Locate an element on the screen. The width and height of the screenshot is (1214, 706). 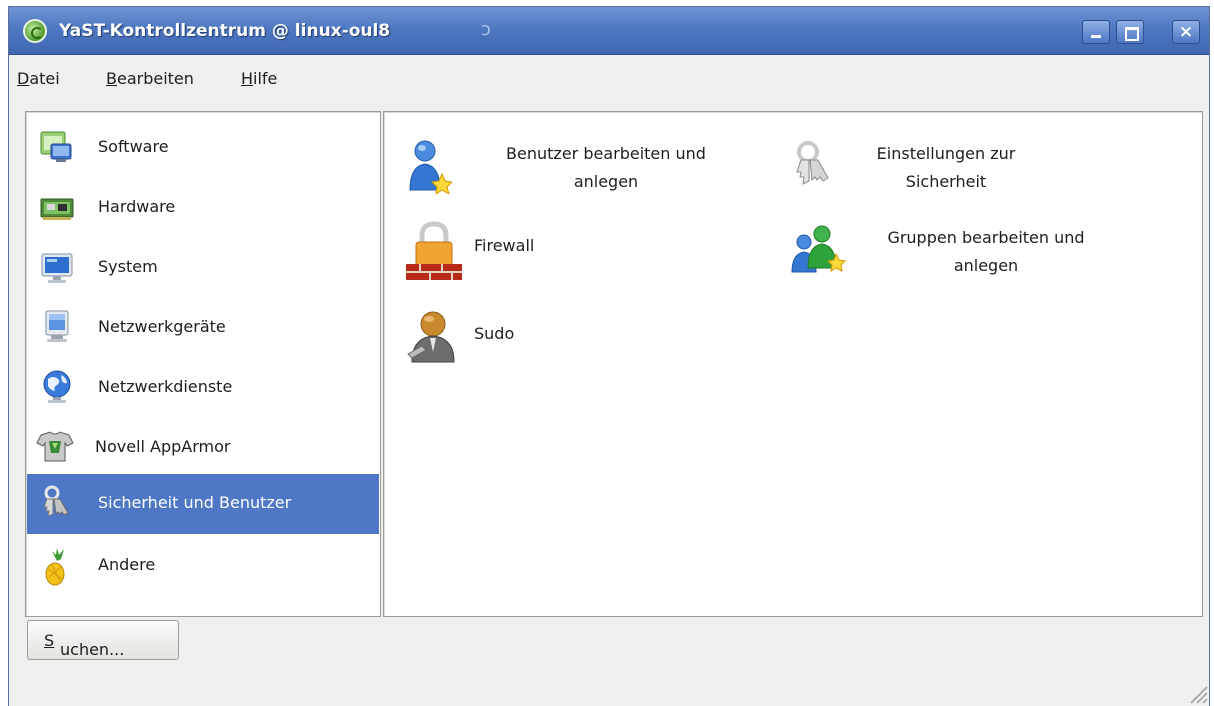
network-services-icon is located at coordinates (57, 387).